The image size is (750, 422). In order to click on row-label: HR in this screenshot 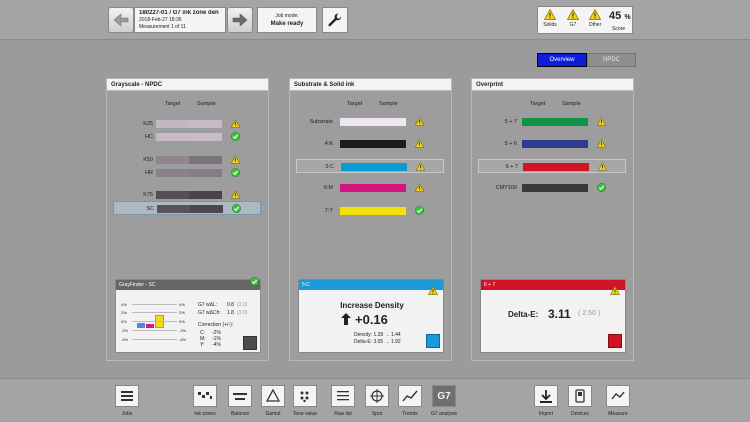, I will do `click(149, 173)`.